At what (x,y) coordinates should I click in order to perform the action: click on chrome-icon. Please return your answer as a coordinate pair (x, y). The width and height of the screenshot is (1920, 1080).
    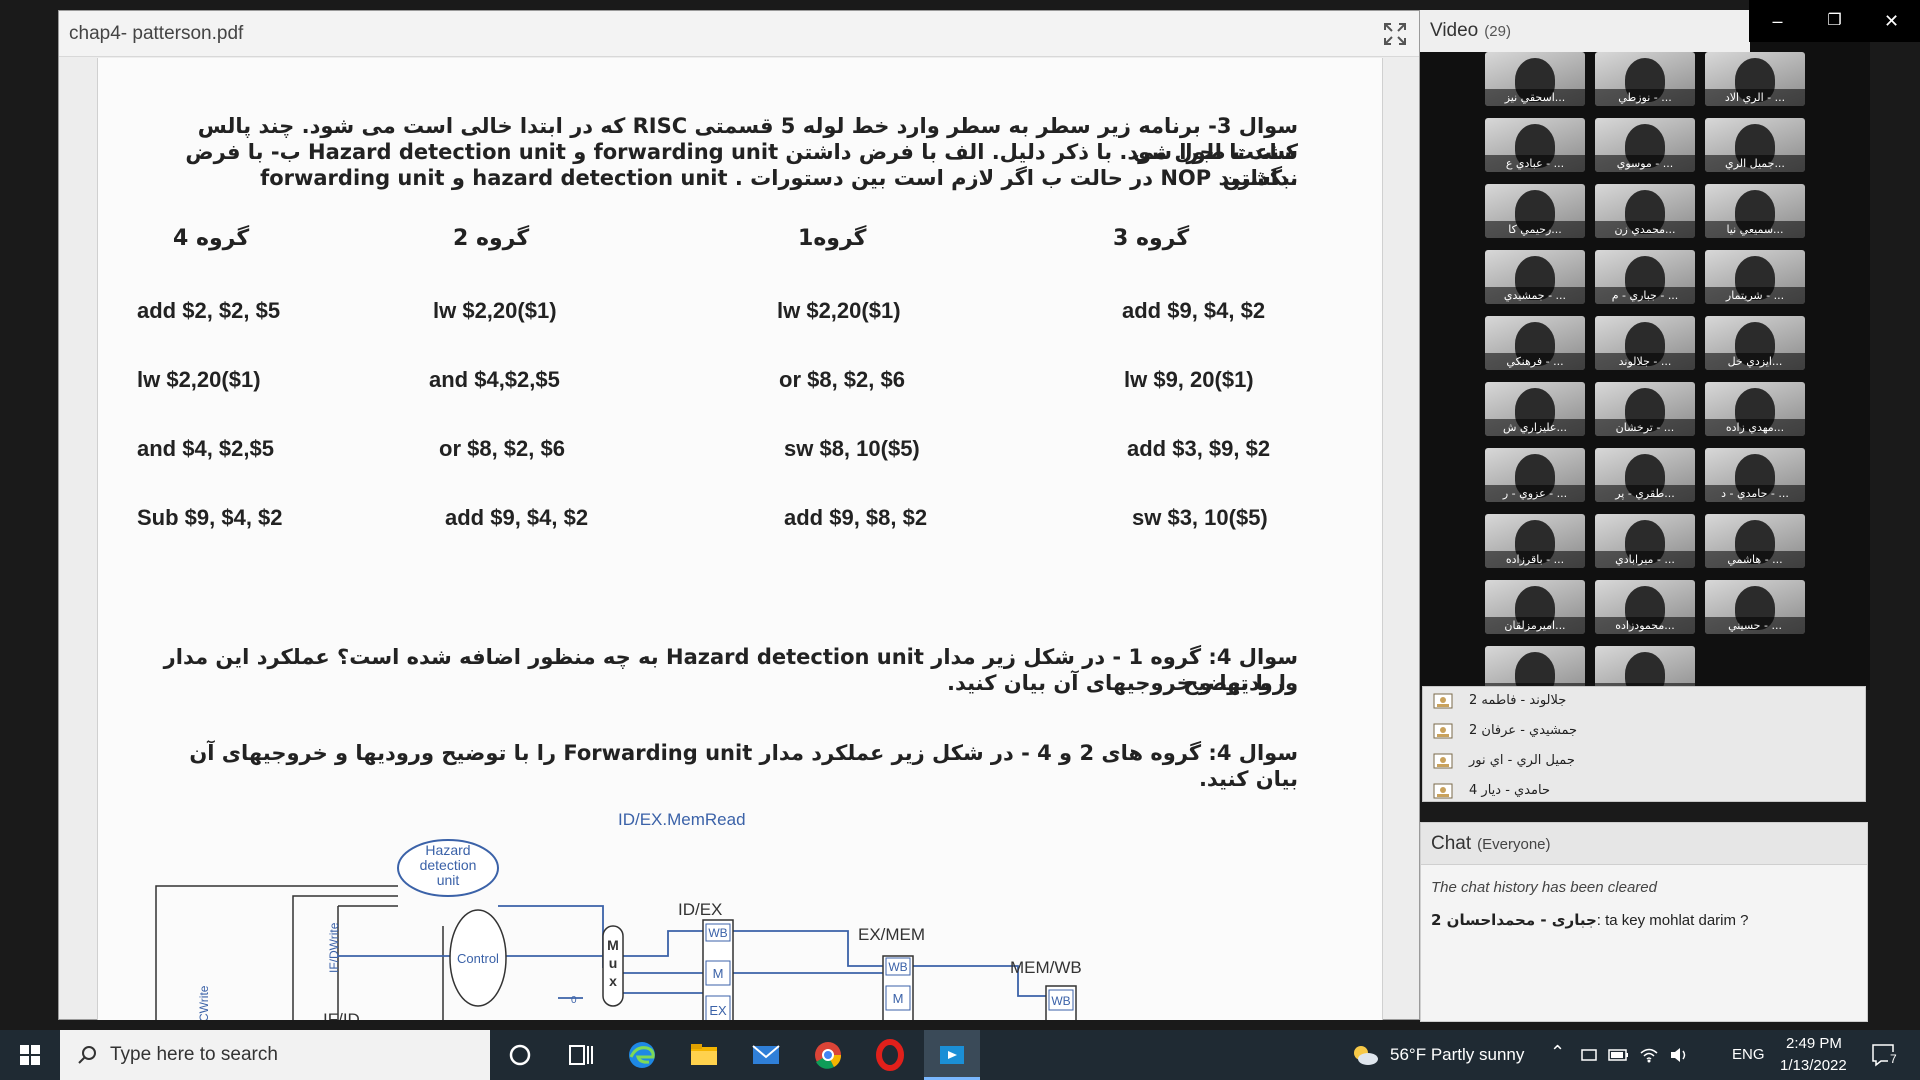
    Looking at the image, I should click on (828, 1055).